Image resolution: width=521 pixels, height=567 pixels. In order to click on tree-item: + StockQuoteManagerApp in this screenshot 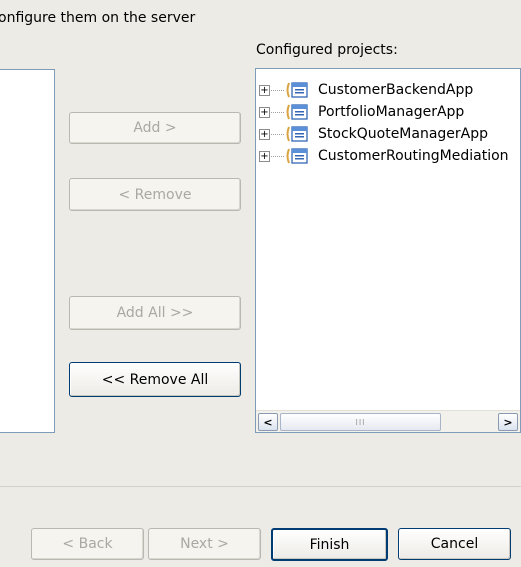, I will do `click(388, 134)`.